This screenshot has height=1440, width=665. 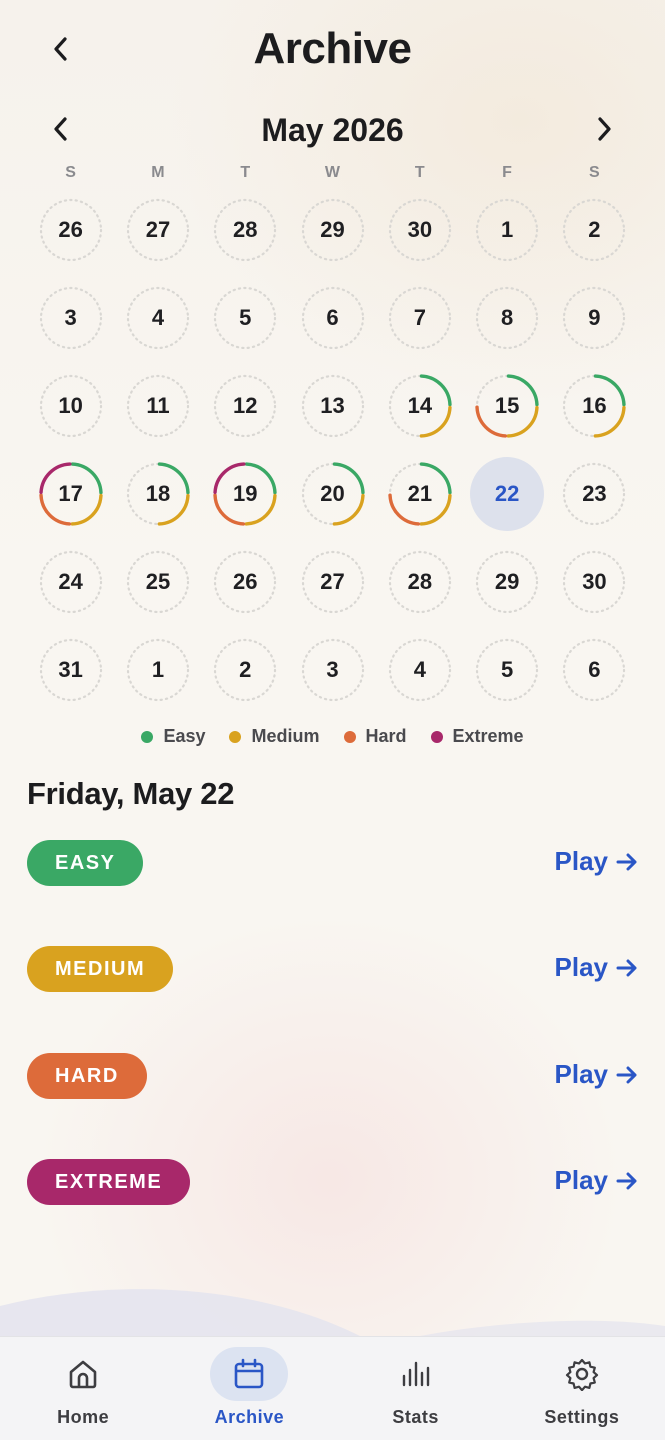 I want to click on calendar-day: 10, so click(x=70, y=406).